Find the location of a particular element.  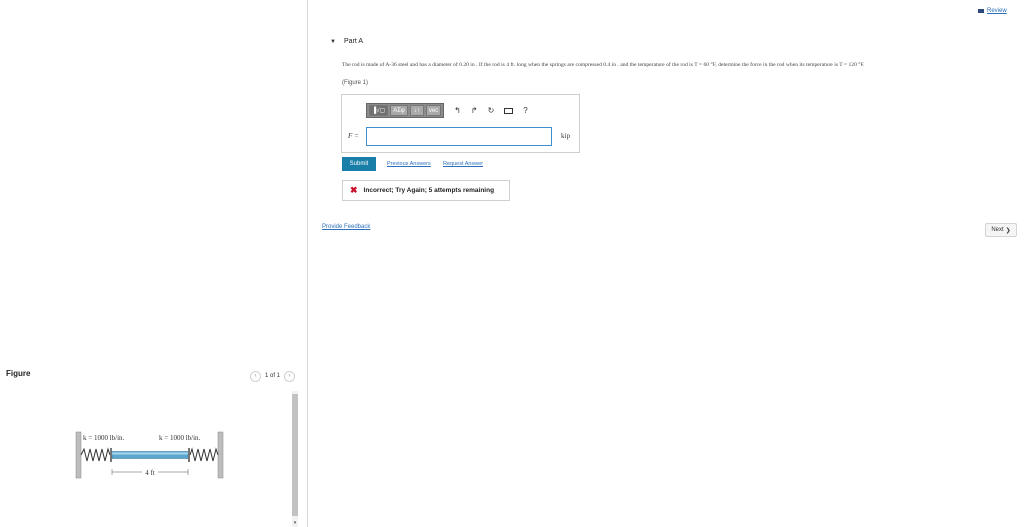

figure-heading: Figure is located at coordinates (18, 373).